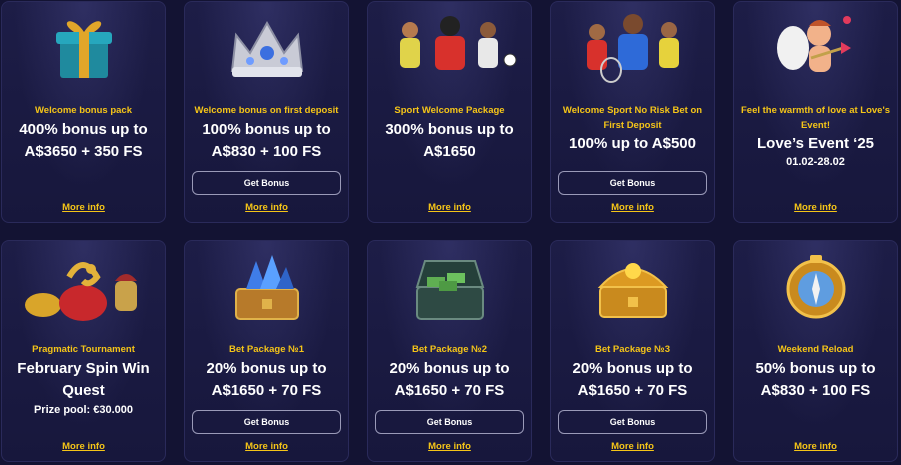 The width and height of the screenshot is (901, 465). Describe the element at coordinates (815, 287) in the screenshot. I see `compass-icon` at that location.